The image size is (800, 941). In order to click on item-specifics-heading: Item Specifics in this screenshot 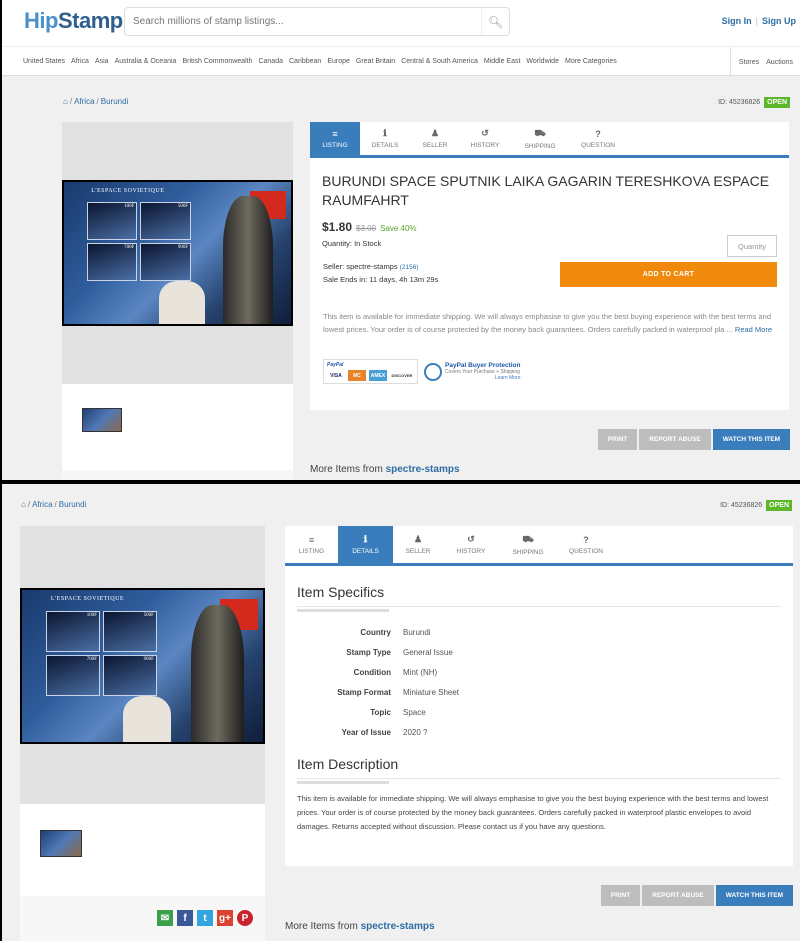, I will do `click(341, 592)`.